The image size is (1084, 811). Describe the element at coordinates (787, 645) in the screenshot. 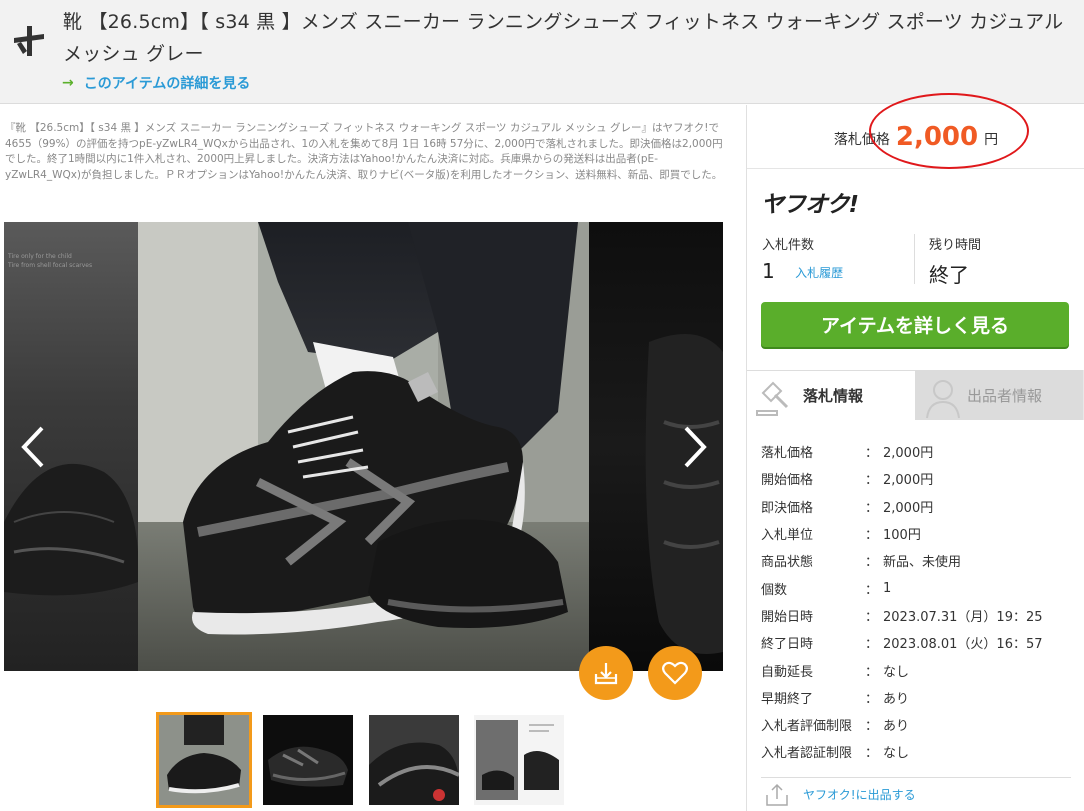

I see `info-key: 終了日時` at that location.